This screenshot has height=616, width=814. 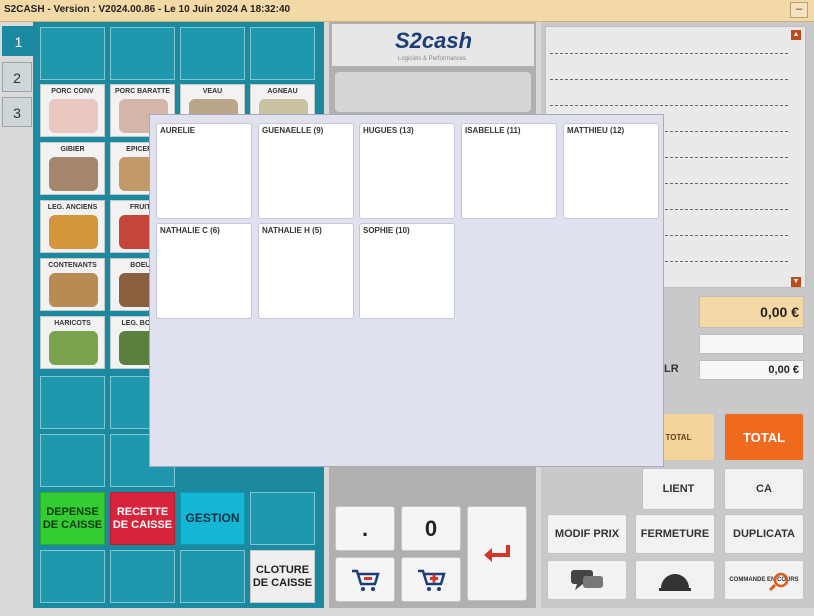 What do you see at coordinates (72, 518) in the screenshot?
I see `depense-caisse-button: DEPENSE DE CAISSE` at bounding box center [72, 518].